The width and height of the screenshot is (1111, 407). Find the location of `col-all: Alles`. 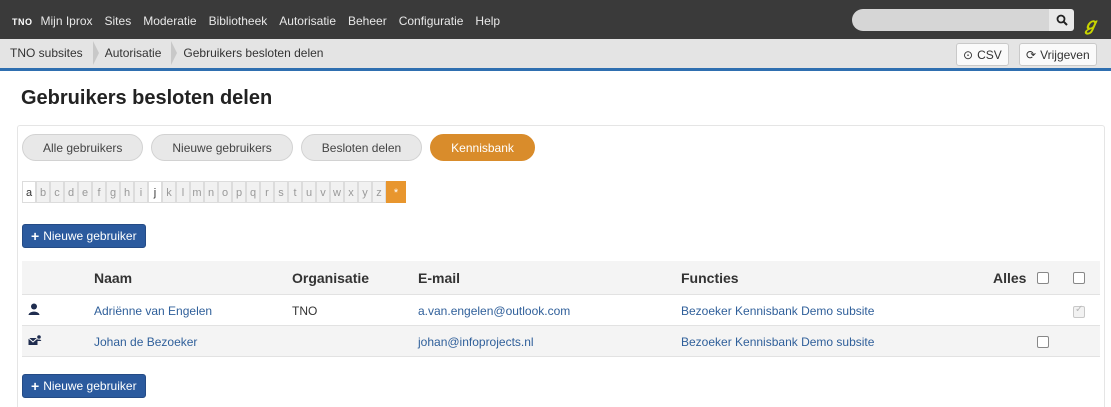

col-all: Alles is located at coordinates (1010, 278).